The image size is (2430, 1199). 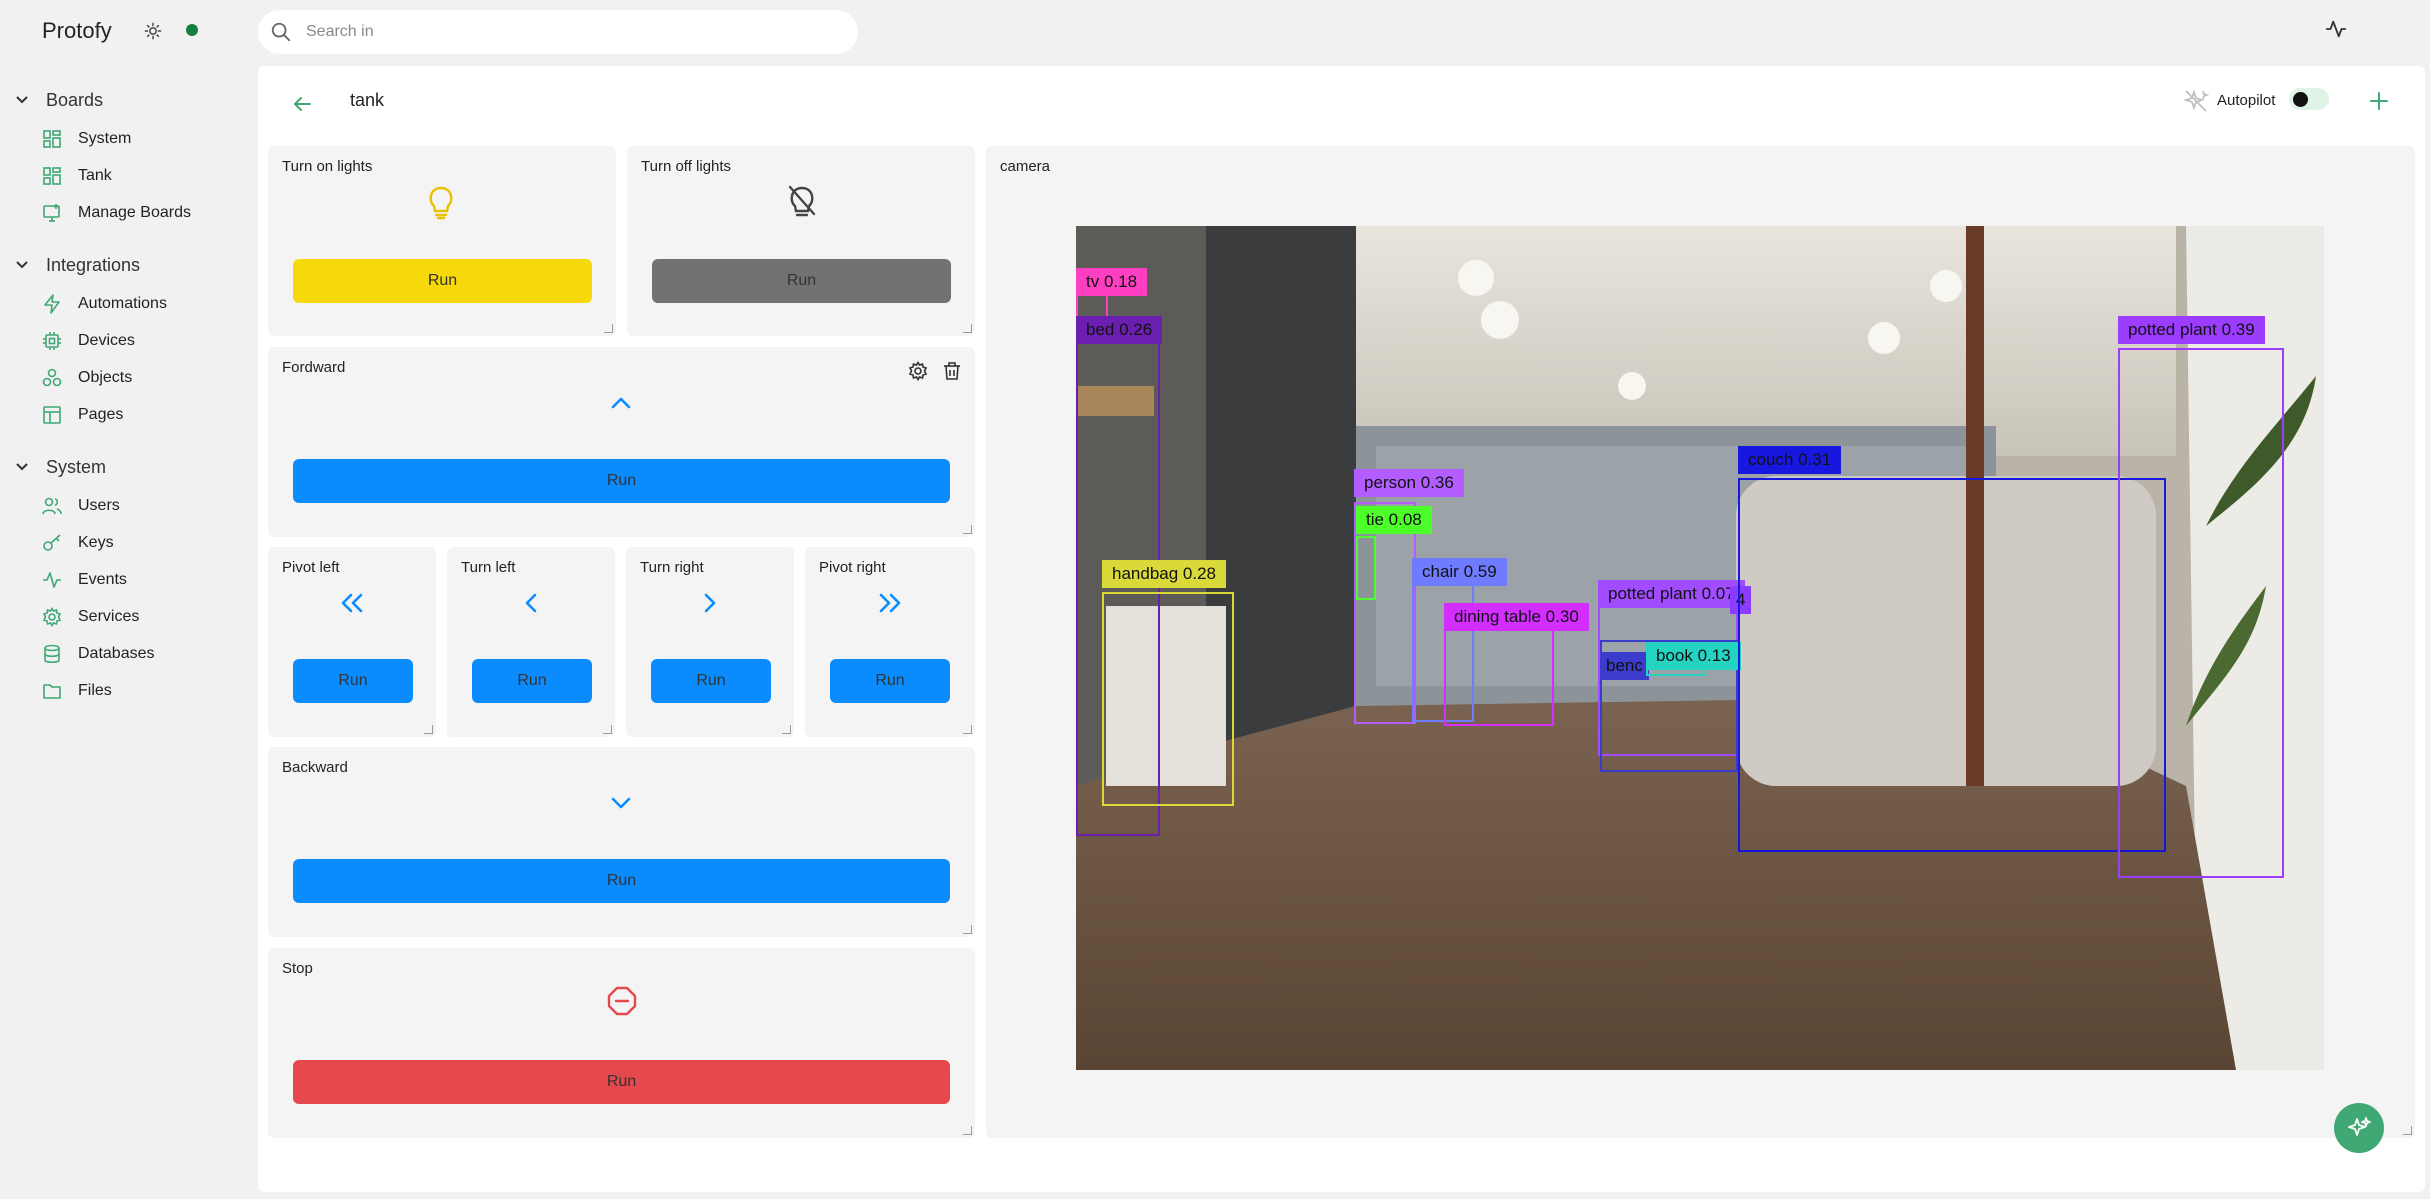 What do you see at coordinates (1459, 572) in the screenshot?
I see `detection-label-chair: chair 0.59` at bounding box center [1459, 572].